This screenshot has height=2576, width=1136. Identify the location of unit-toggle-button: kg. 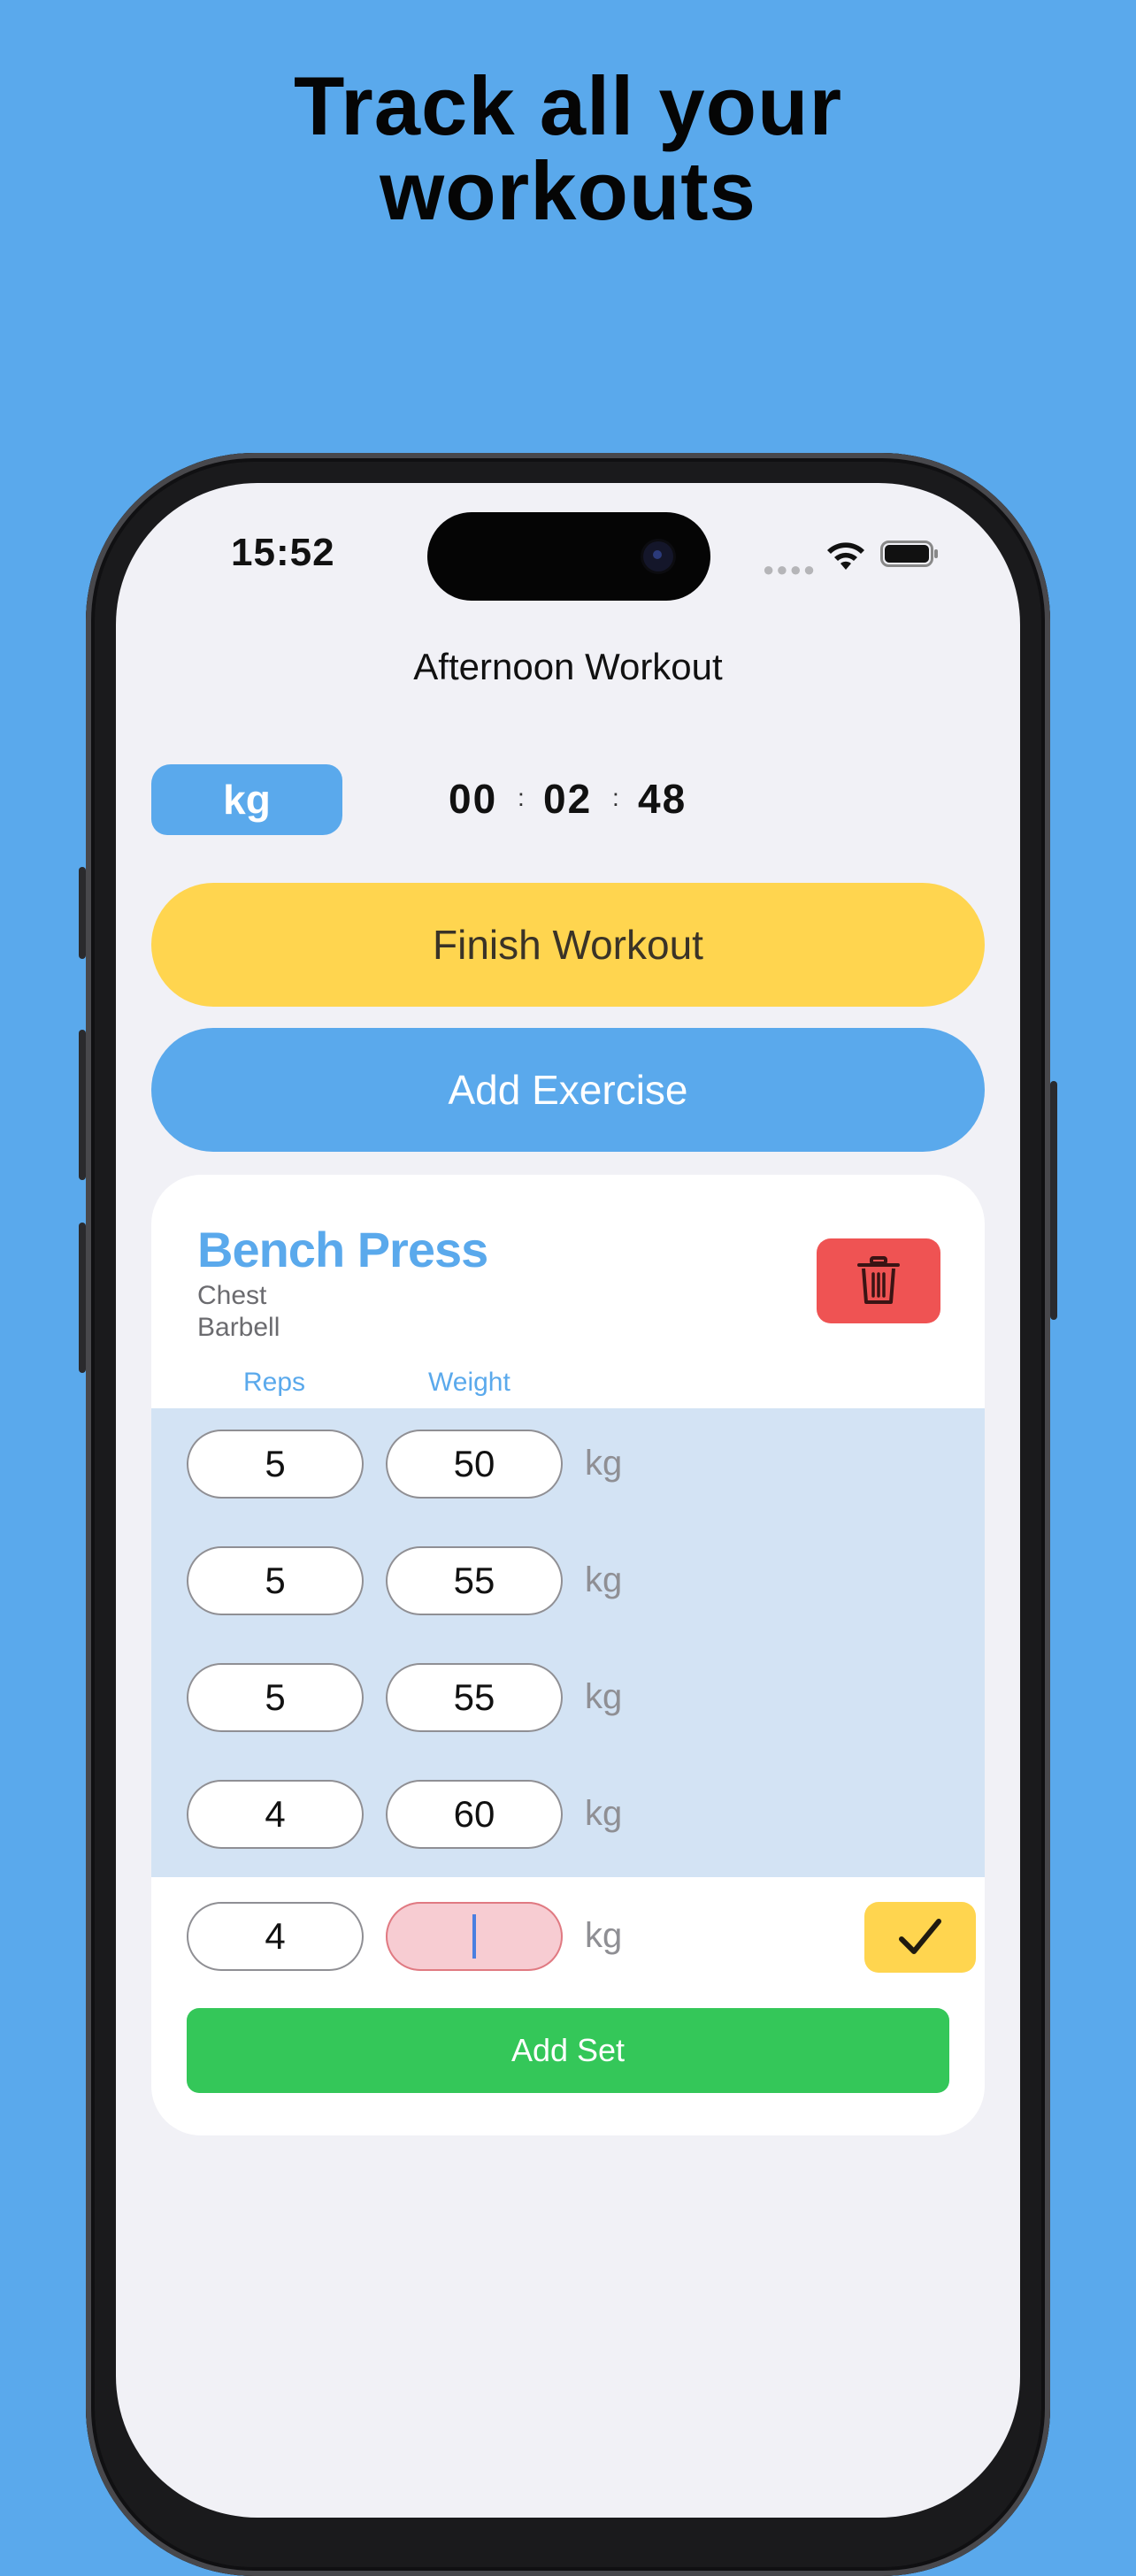
(246, 799).